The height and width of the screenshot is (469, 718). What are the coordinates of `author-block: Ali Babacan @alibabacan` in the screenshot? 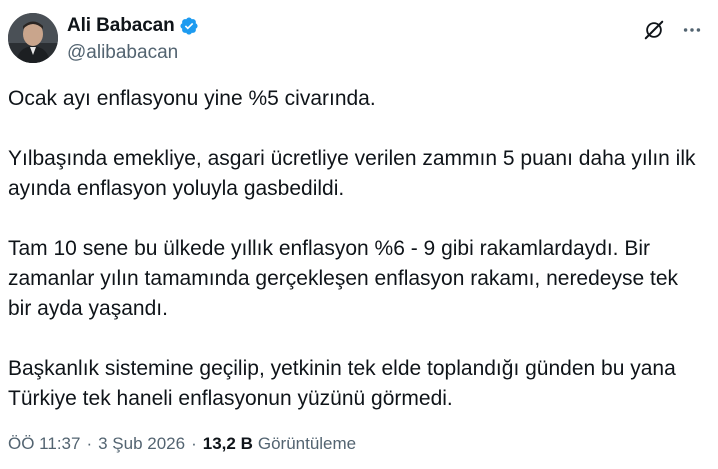 It's located at (133, 39).